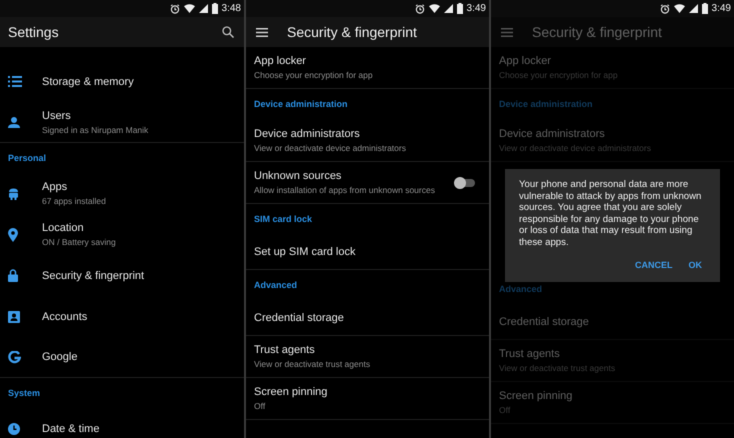  Describe the element at coordinates (63, 228) in the screenshot. I see `item-title: Location` at that location.